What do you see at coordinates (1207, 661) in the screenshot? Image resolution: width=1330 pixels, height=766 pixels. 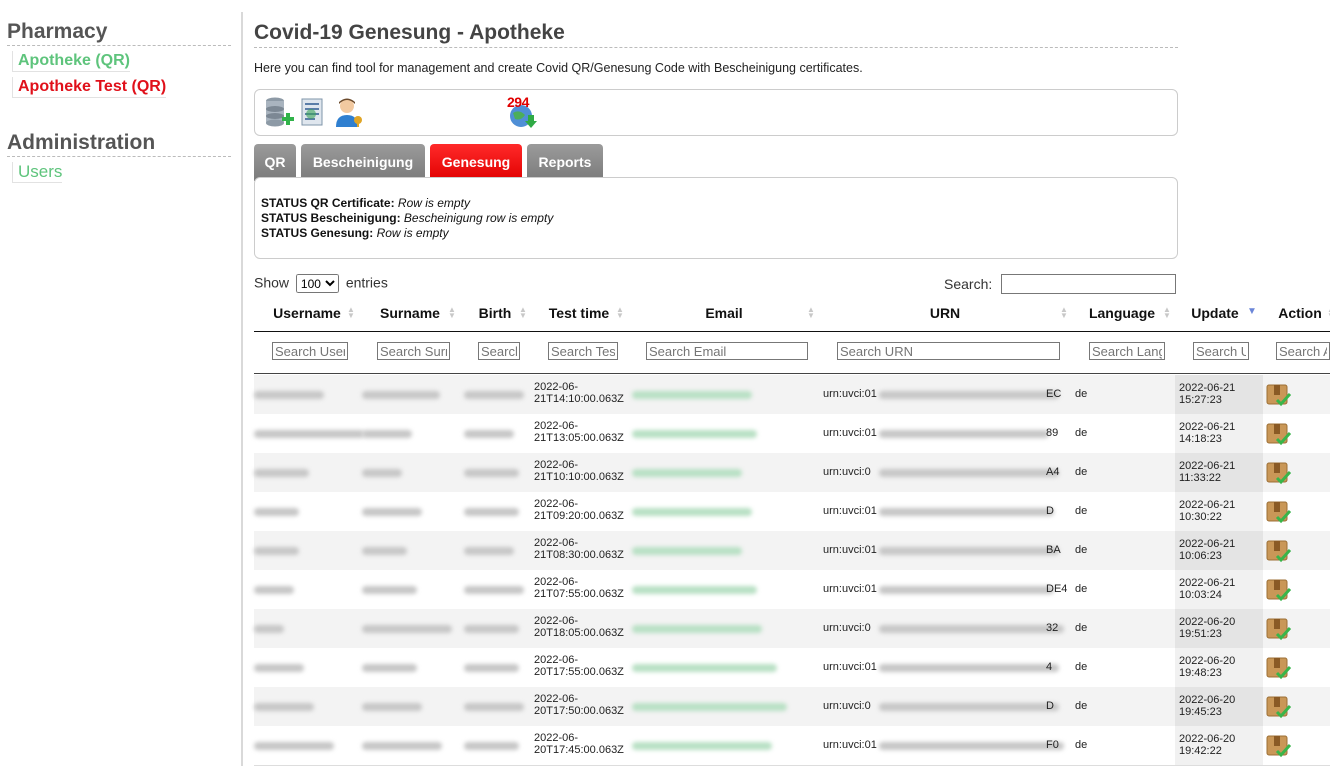 I see `update-date: 2022-06-20` at bounding box center [1207, 661].